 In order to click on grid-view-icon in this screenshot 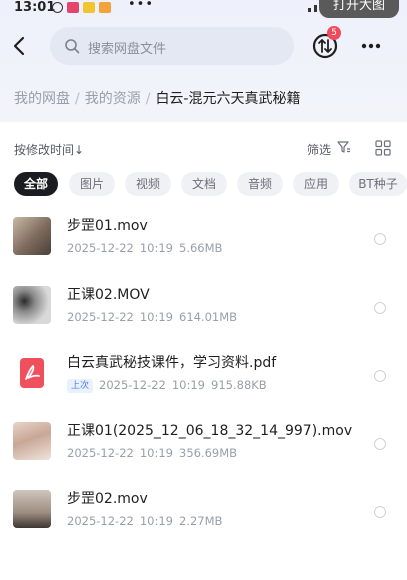, I will do `click(383, 148)`.